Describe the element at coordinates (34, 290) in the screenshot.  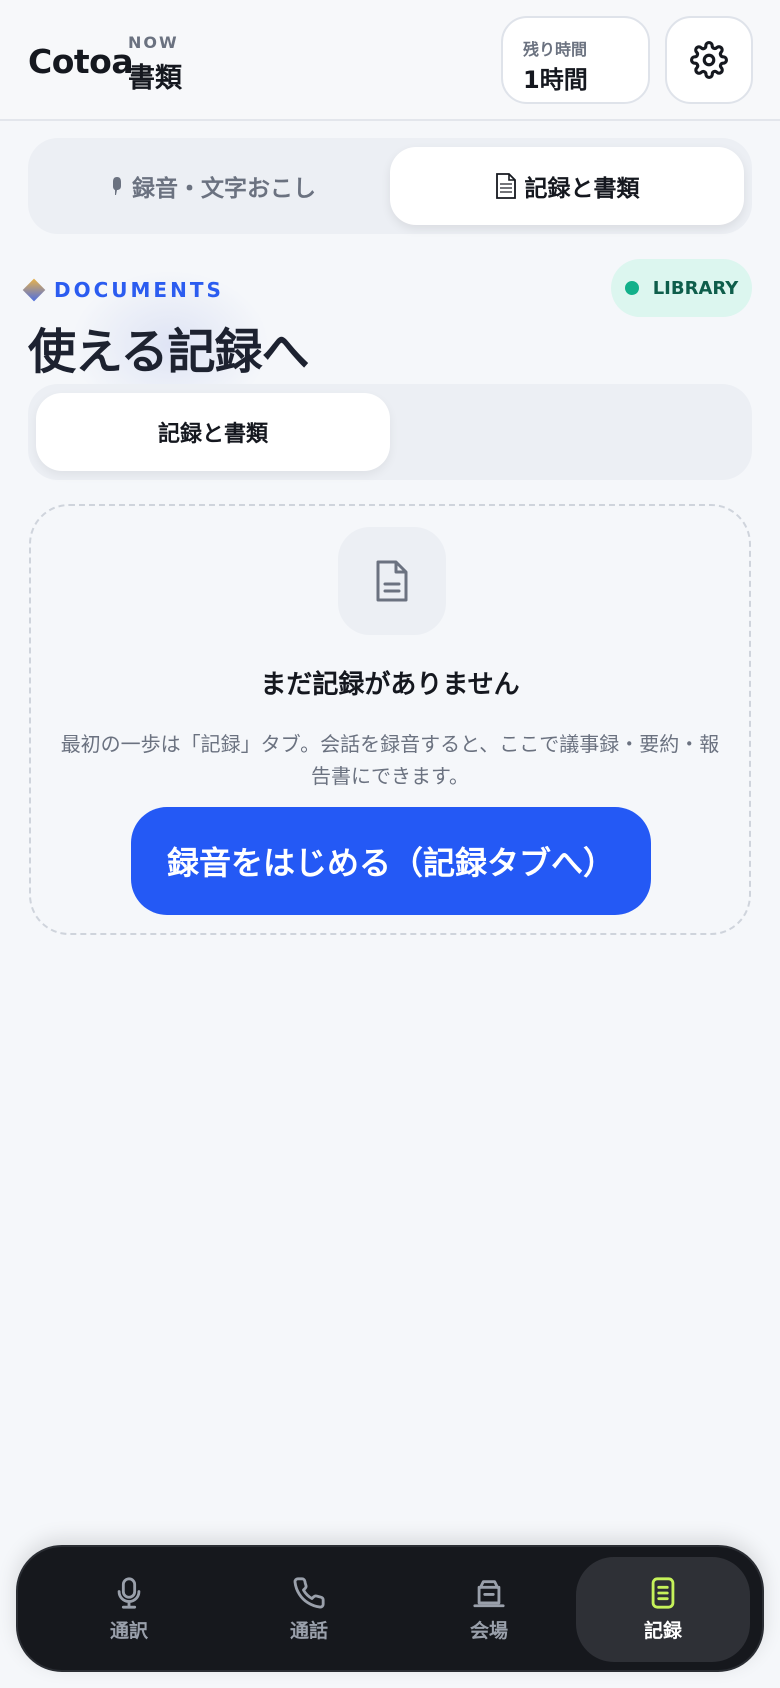
I see `diamond-icon` at that location.